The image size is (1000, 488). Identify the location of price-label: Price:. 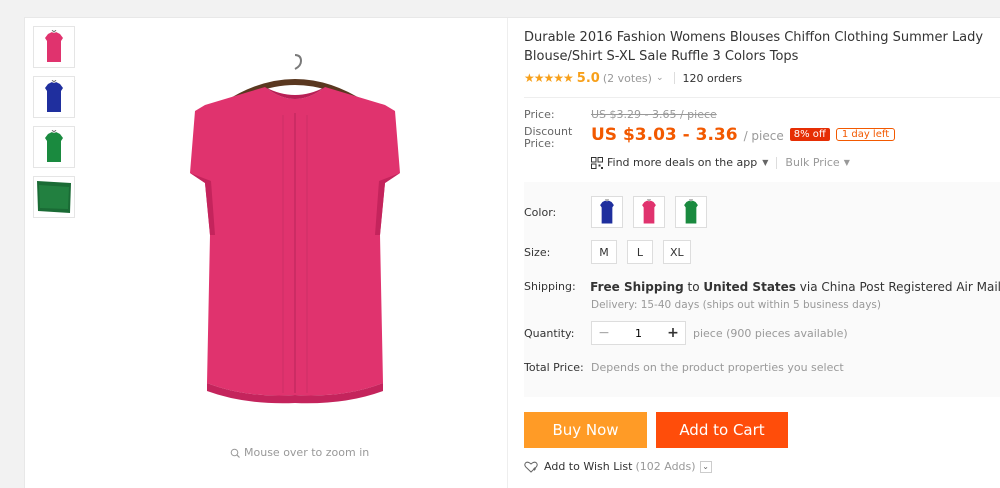
(539, 114).